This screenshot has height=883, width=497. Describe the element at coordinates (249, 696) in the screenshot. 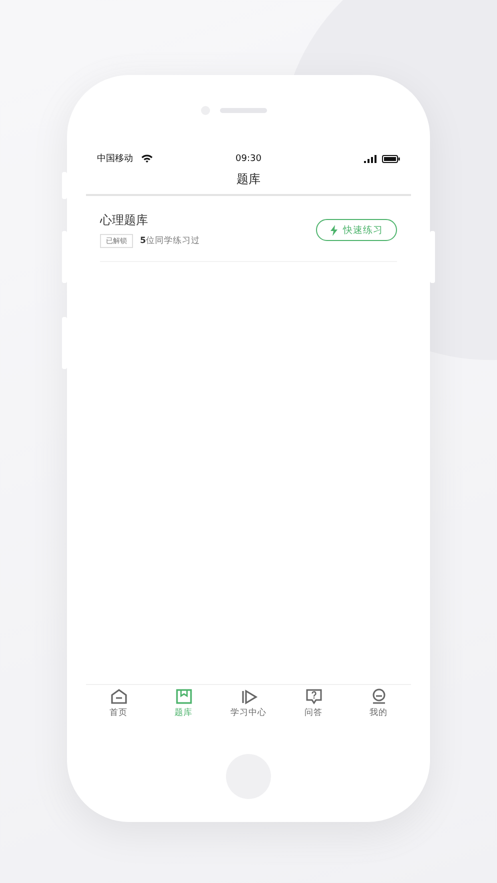

I see `play-icon` at that location.